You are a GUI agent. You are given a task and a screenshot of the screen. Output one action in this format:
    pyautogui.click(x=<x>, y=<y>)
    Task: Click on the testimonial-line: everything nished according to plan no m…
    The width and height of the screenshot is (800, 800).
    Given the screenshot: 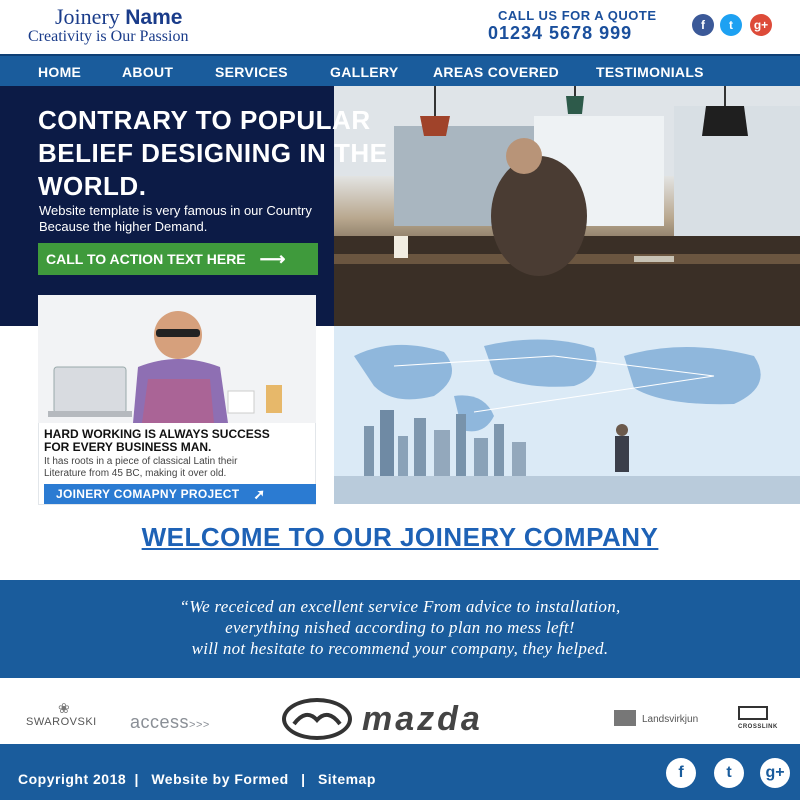 What is the action you would take?
    pyautogui.click(x=400, y=627)
    